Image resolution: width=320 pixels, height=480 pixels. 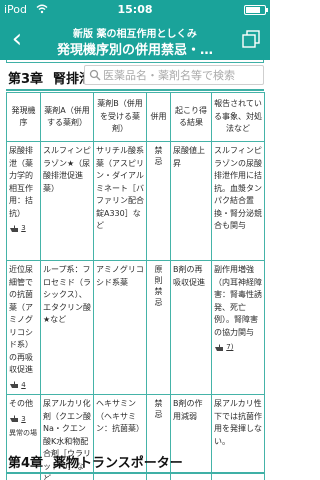 What do you see at coordinates (256, 10) in the screenshot?
I see `battery-icon` at bounding box center [256, 10].